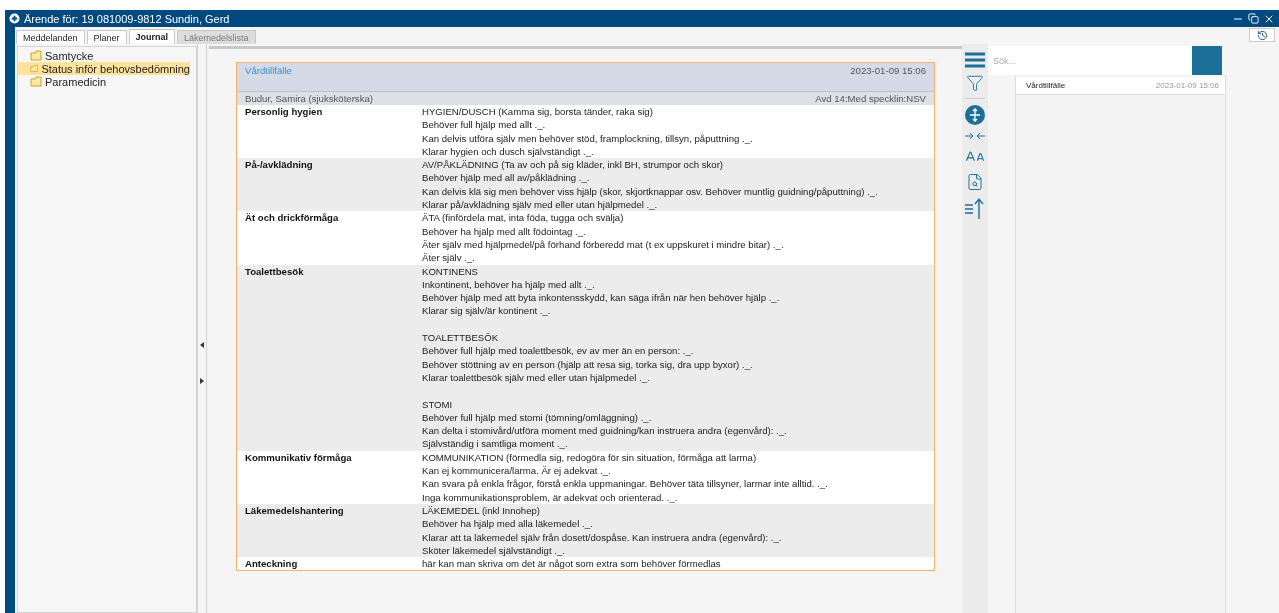 This screenshot has height=613, width=1279. I want to click on record-line: Klarar toalettbesök själv med eller utan hjälpmedel ._., so click(536, 377).